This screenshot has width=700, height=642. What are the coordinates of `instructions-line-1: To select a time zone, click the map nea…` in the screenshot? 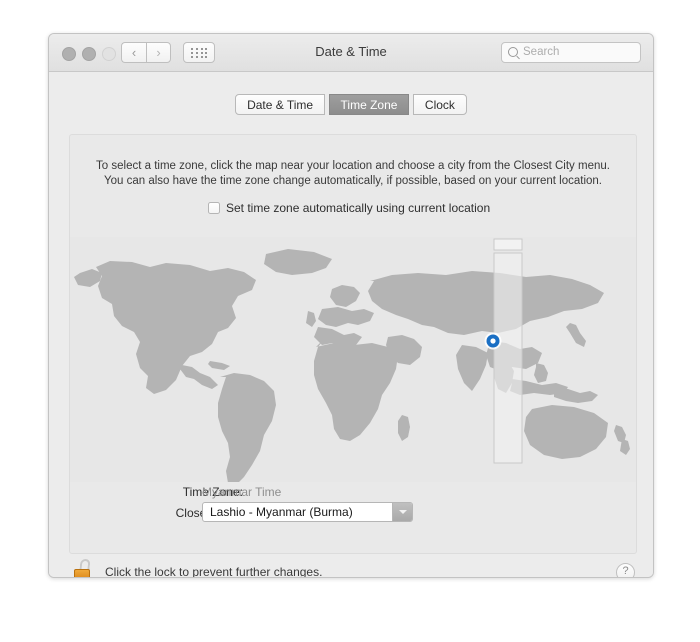 It's located at (353, 166).